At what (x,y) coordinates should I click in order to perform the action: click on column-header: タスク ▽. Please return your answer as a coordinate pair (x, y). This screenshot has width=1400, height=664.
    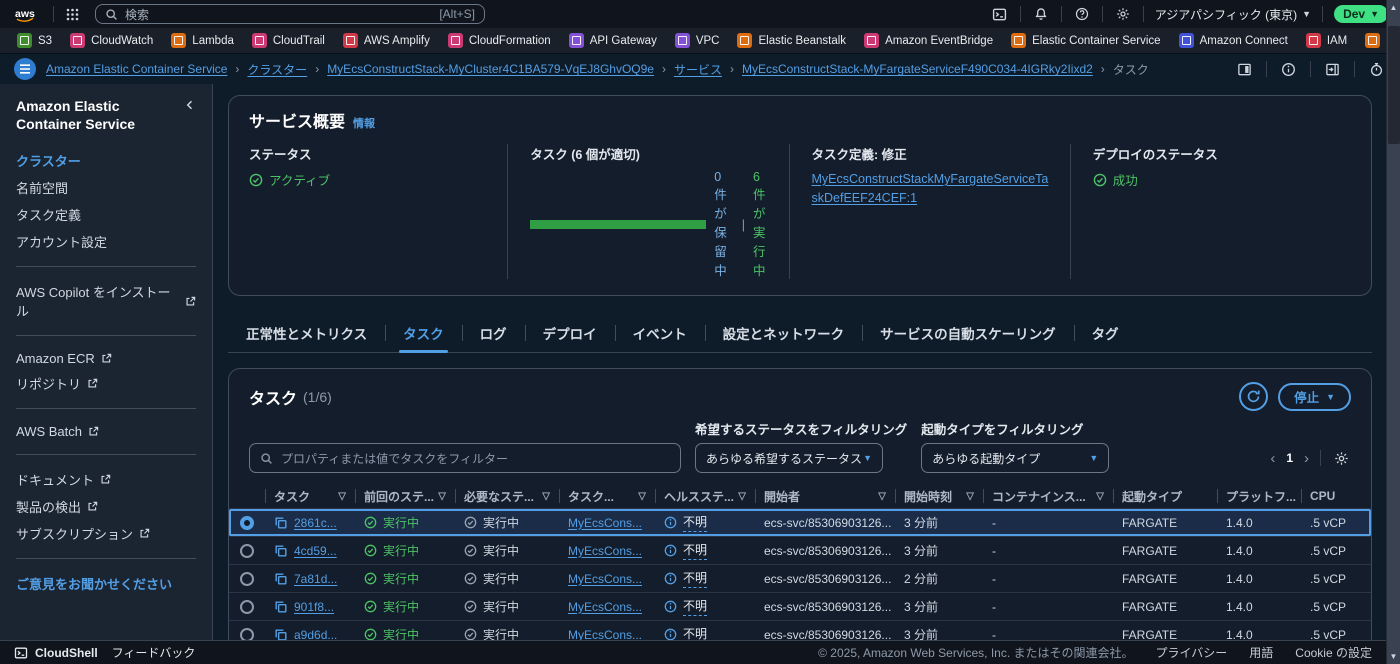
    Looking at the image, I should click on (310, 496).